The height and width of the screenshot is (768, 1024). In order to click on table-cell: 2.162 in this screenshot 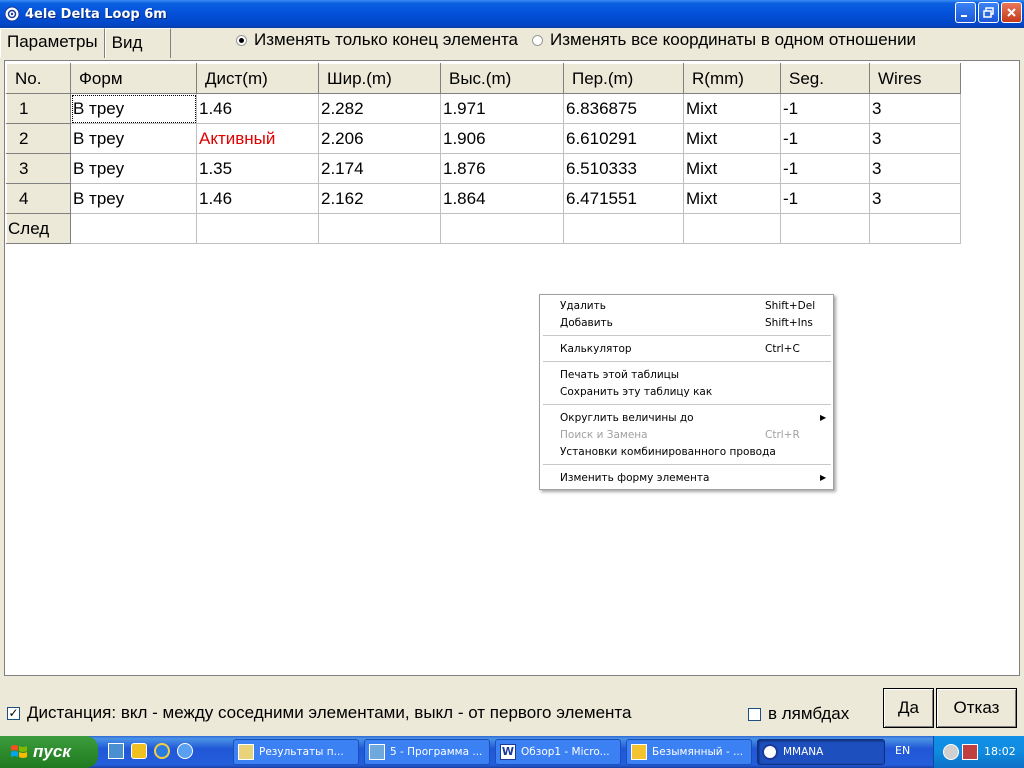, I will do `click(379, 198)`.